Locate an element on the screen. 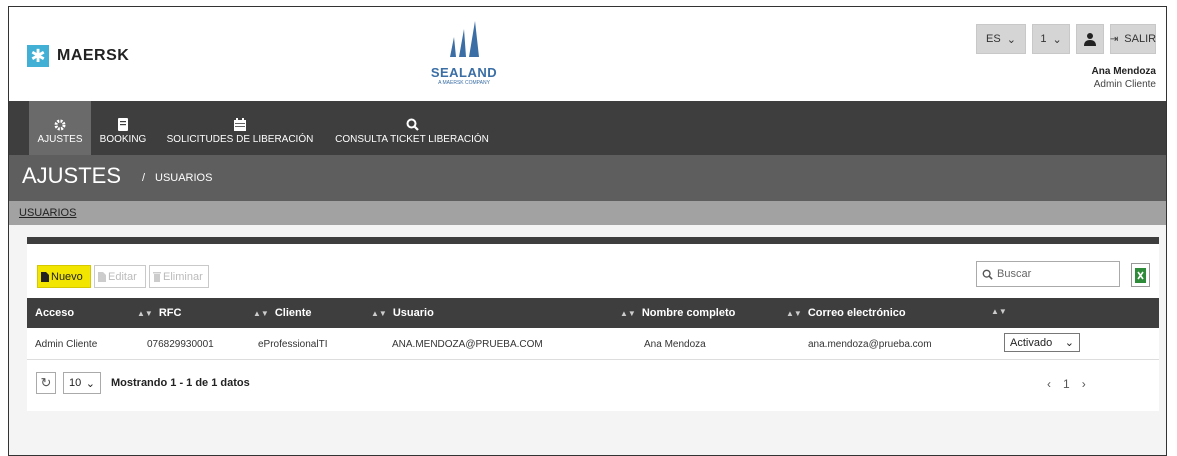 This screenshot has height=456, width=1177. logout-button: ⇥ SALIR is located at coordinates (1133, 39).